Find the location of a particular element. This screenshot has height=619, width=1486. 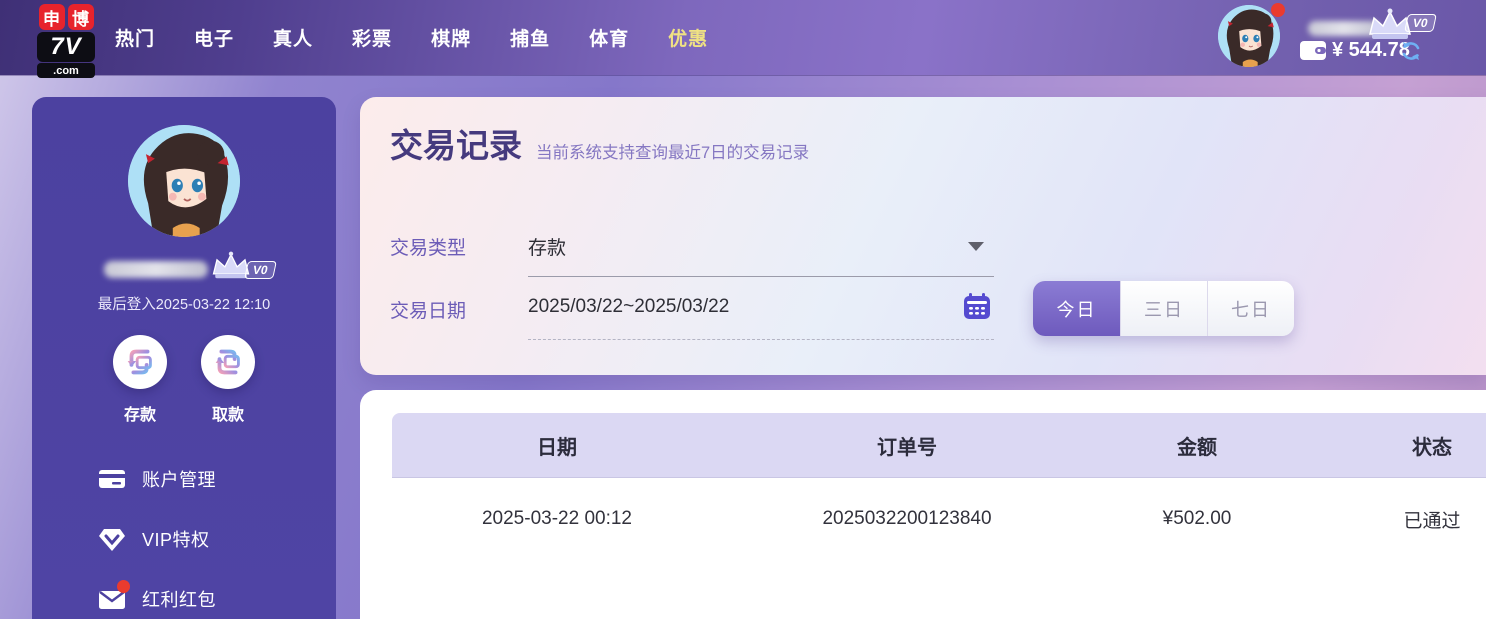

username-blurred is located at coordinates (156, 269).